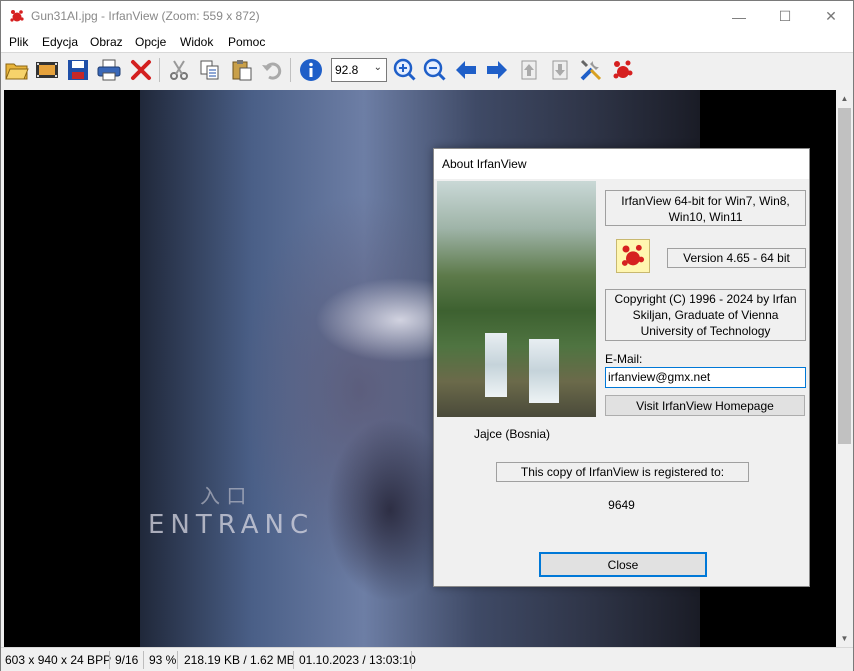  I want to click on chevron-down-icon: ⌄, so click(377, 67).